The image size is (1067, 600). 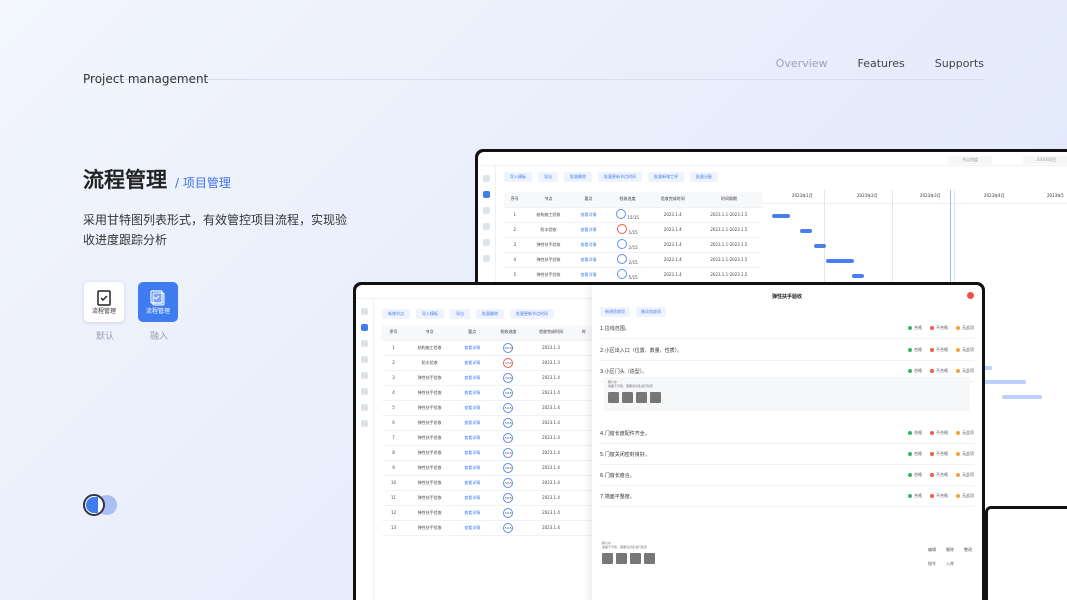 What do you see at coordinates (802, 63) in the screenshot?
I see `nav-overview: Overview` at bounding box center [802, 63].